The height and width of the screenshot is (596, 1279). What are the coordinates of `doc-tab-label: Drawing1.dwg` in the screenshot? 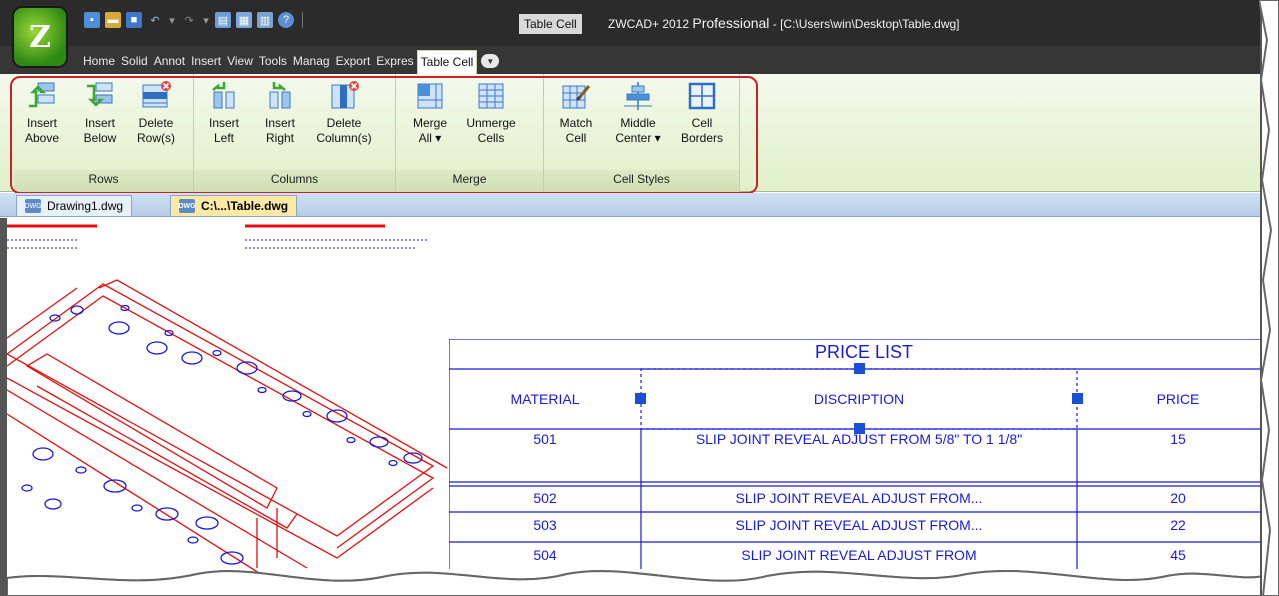 It's located at (85, 206).